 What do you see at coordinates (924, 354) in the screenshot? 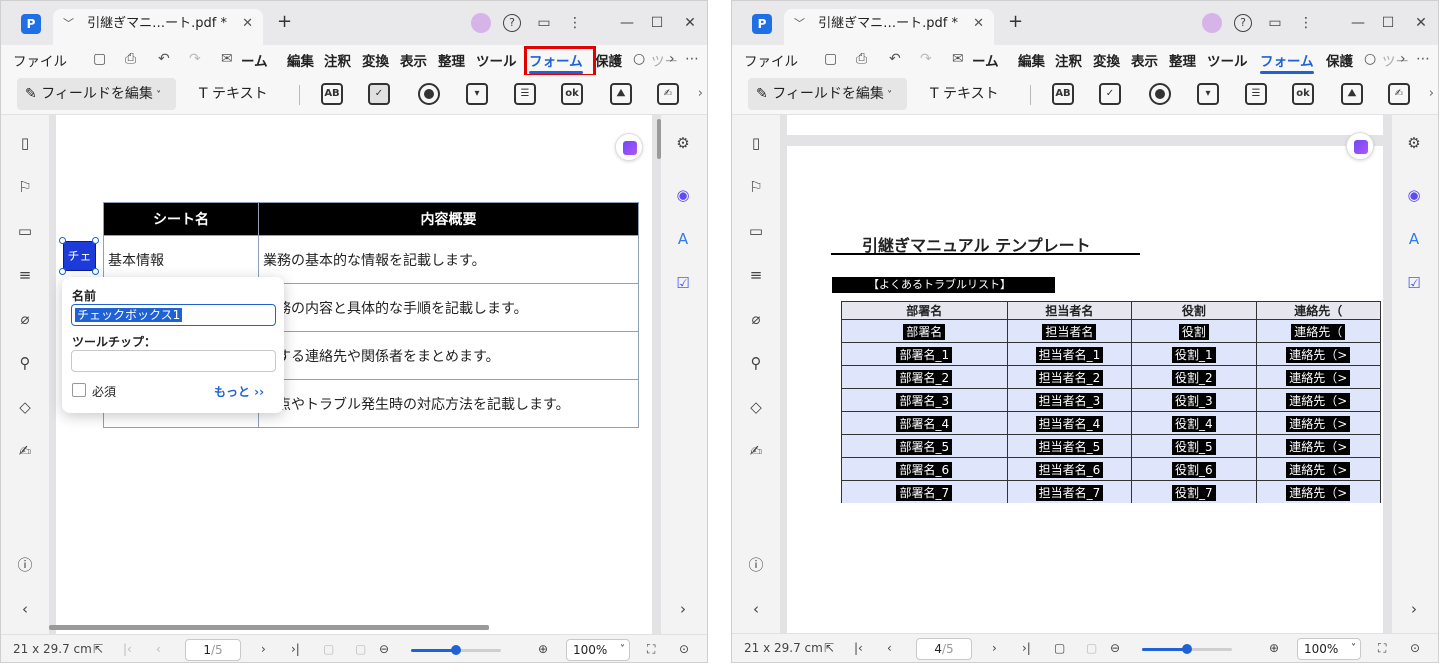
I see `form-field: 部署名_1` at bounding box center [924, 354].